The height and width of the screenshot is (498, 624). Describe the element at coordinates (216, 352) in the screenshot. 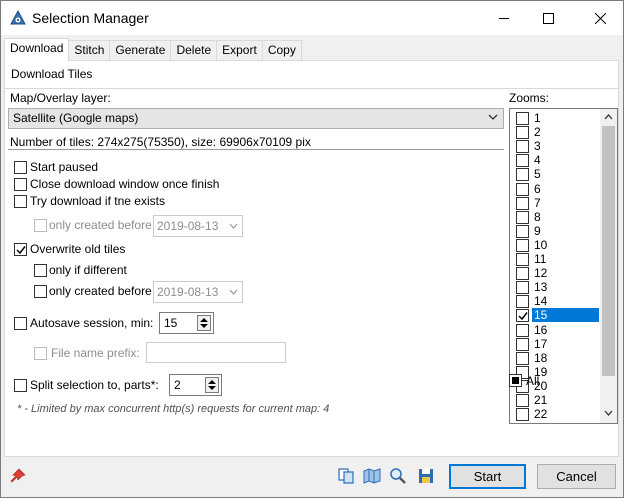

I see `file-prefix-input` at that location.